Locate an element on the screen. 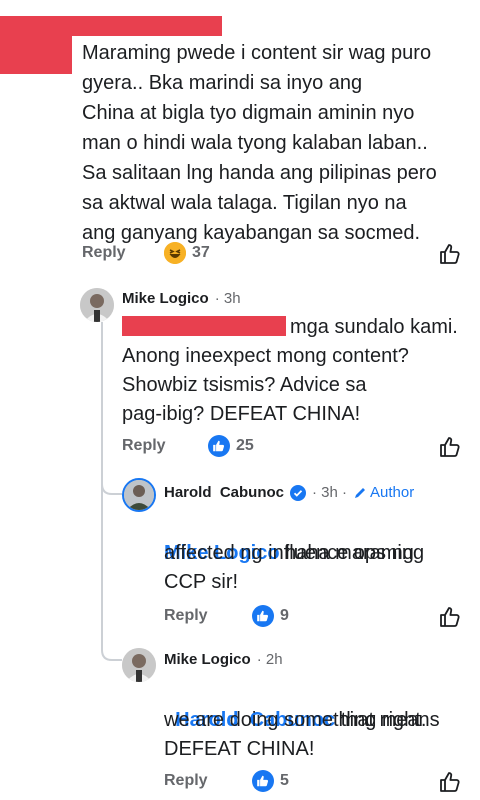 The width and height of the screenshot is (480, 800). reply3-reaction: 5 is located at coordinates (270, 781).